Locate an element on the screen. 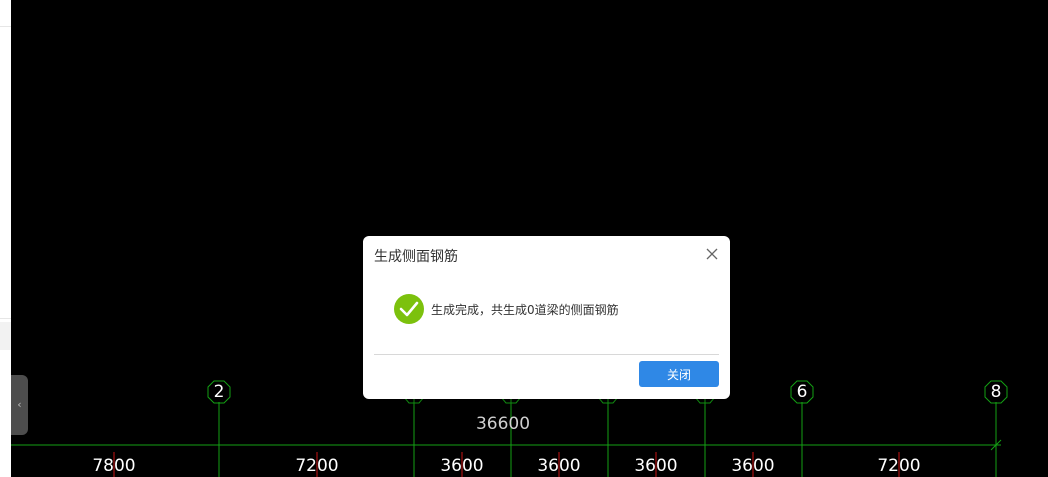 The width and height of the screenshot is (1048, 477). dialog-body: 生成完成，共生成0道梁的侧面钢筋 is located at coordinates (506, 309).